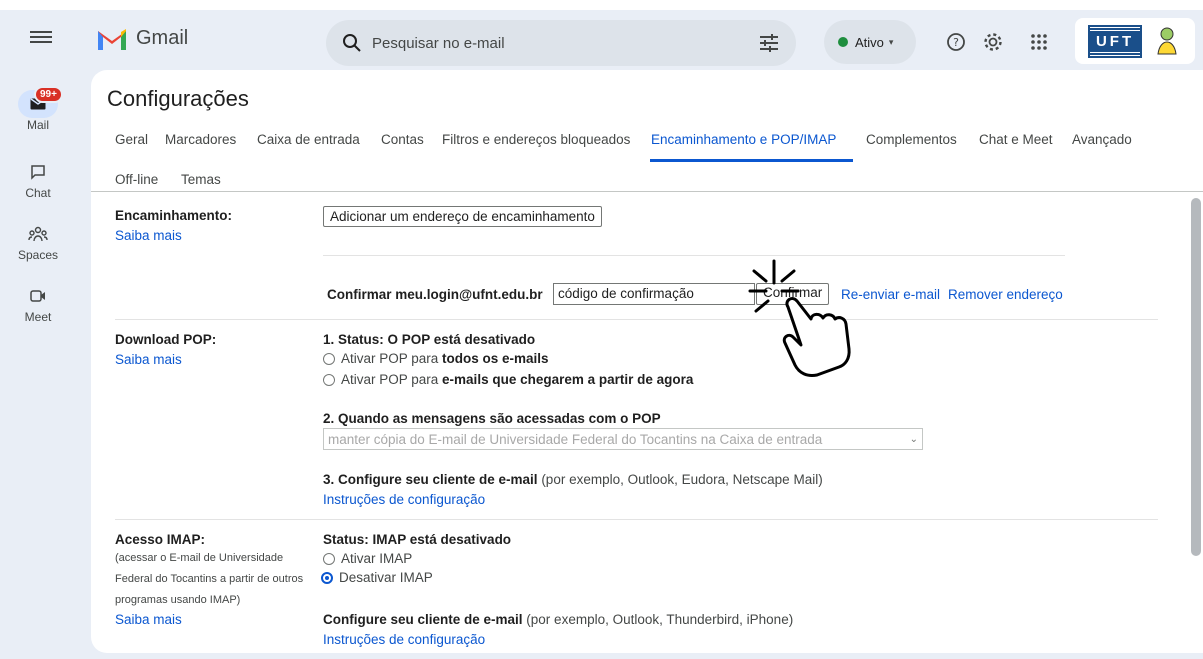 The width and height of the screenshot is (1203, 659). Describe the element at coordinates (37, 125) in the screenshot. I see `rail-label-mail: Mail` at that location.